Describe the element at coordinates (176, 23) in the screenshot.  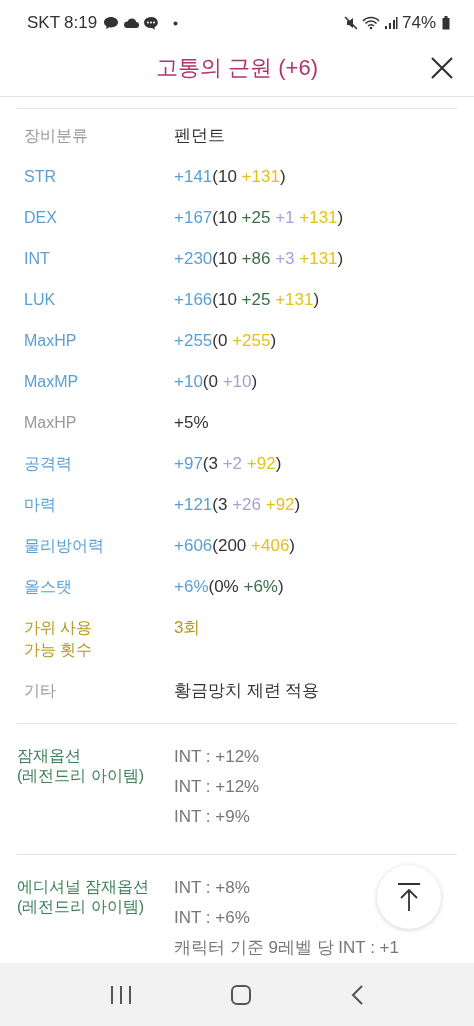
I see `dot-icon` at that location.